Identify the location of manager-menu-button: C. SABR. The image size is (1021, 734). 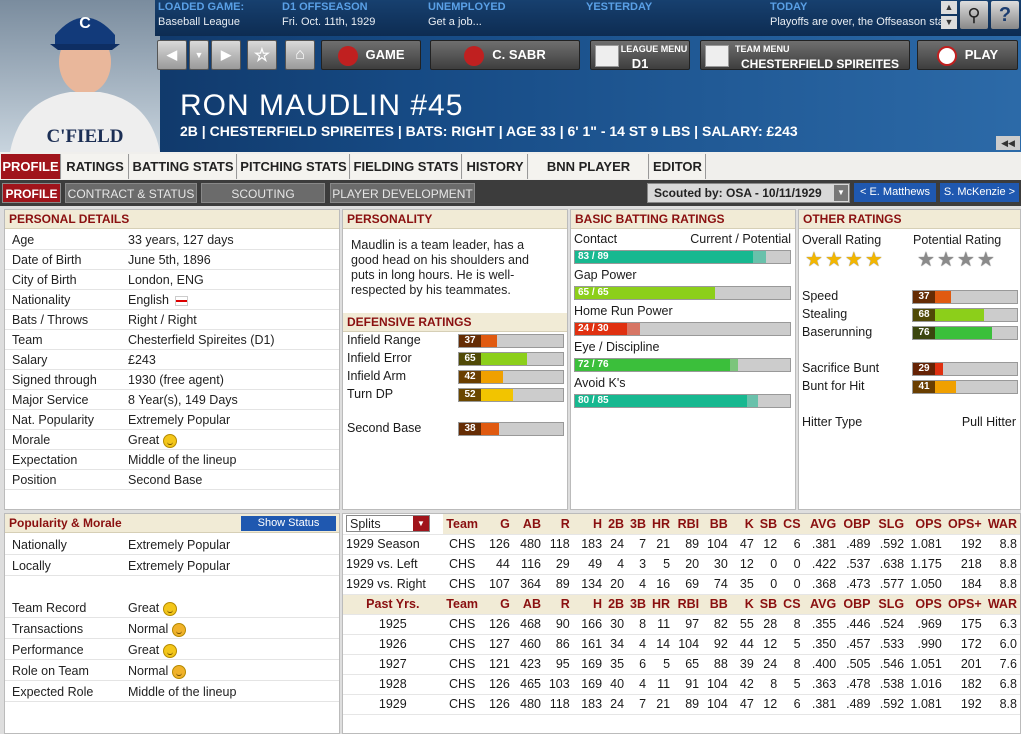
(505, 55).